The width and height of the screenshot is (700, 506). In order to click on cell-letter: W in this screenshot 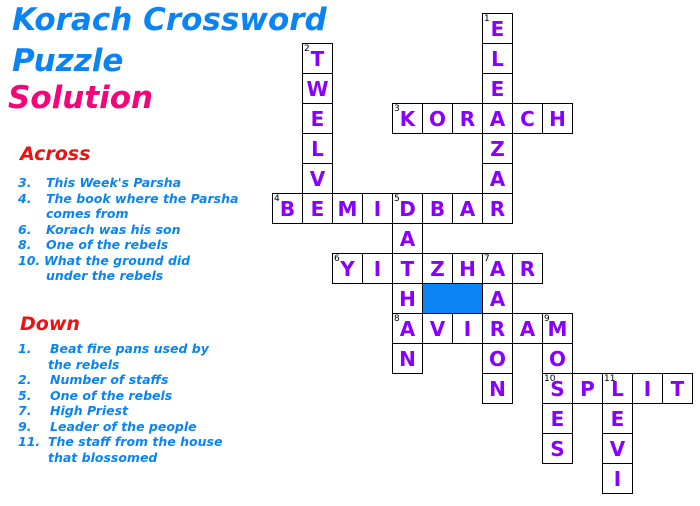, I will do `click(317, 89)`.